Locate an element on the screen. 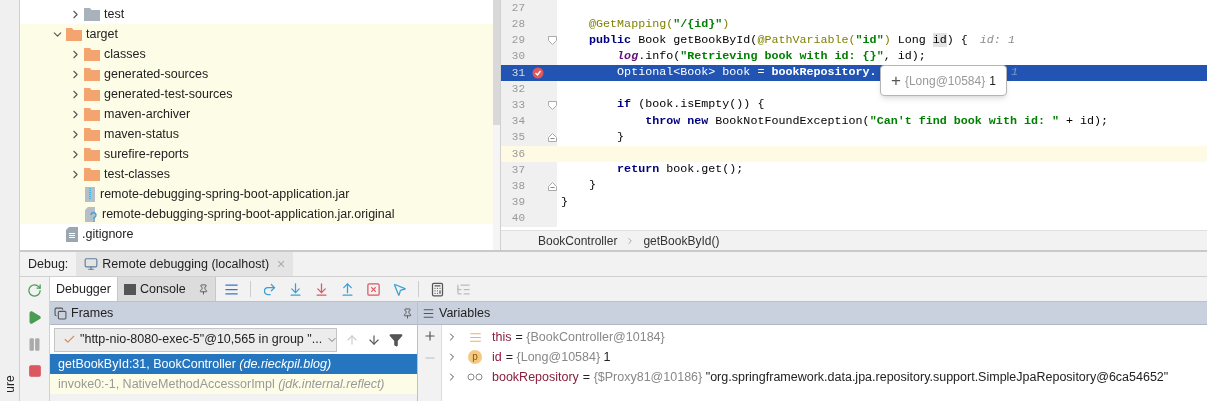 The width and height of the screenshot is (1207, 401). tab: Console is located at coordinates (166, 289).